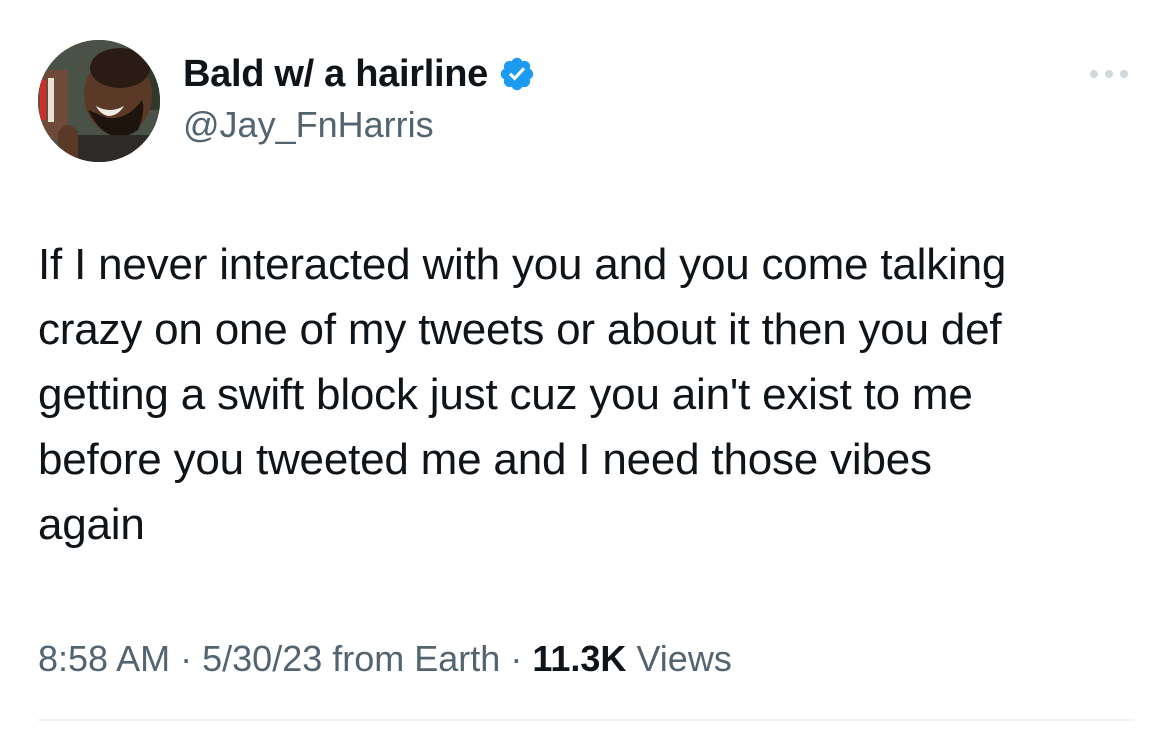  I want to click on author-handle: @Jay_FnHarris, so click(308, 125).